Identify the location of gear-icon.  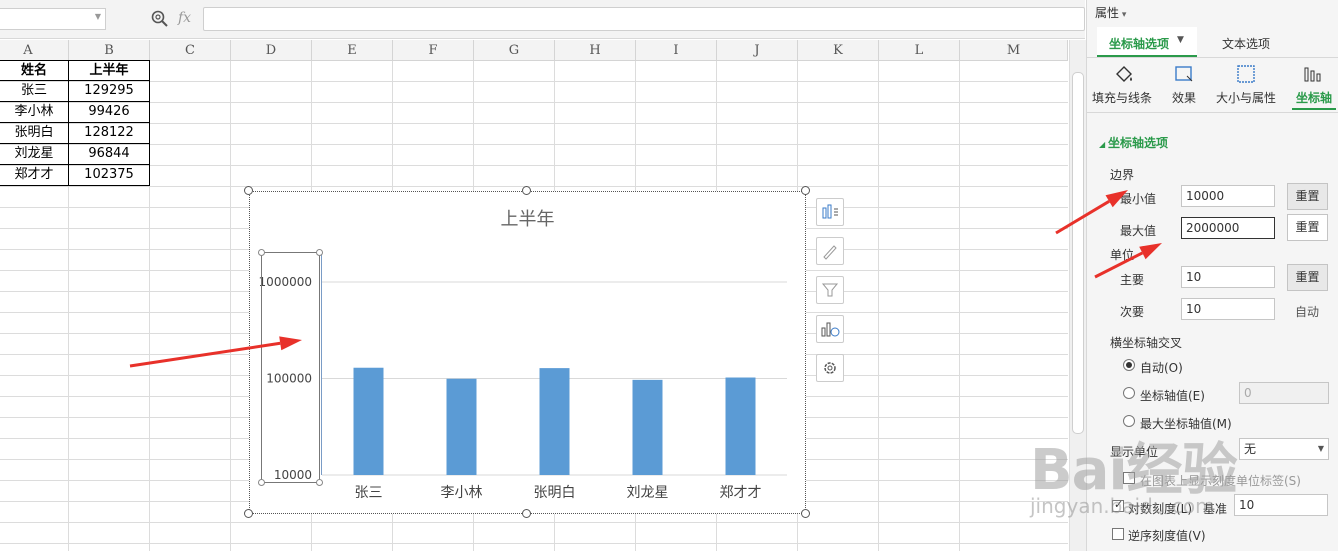
(830, 368).